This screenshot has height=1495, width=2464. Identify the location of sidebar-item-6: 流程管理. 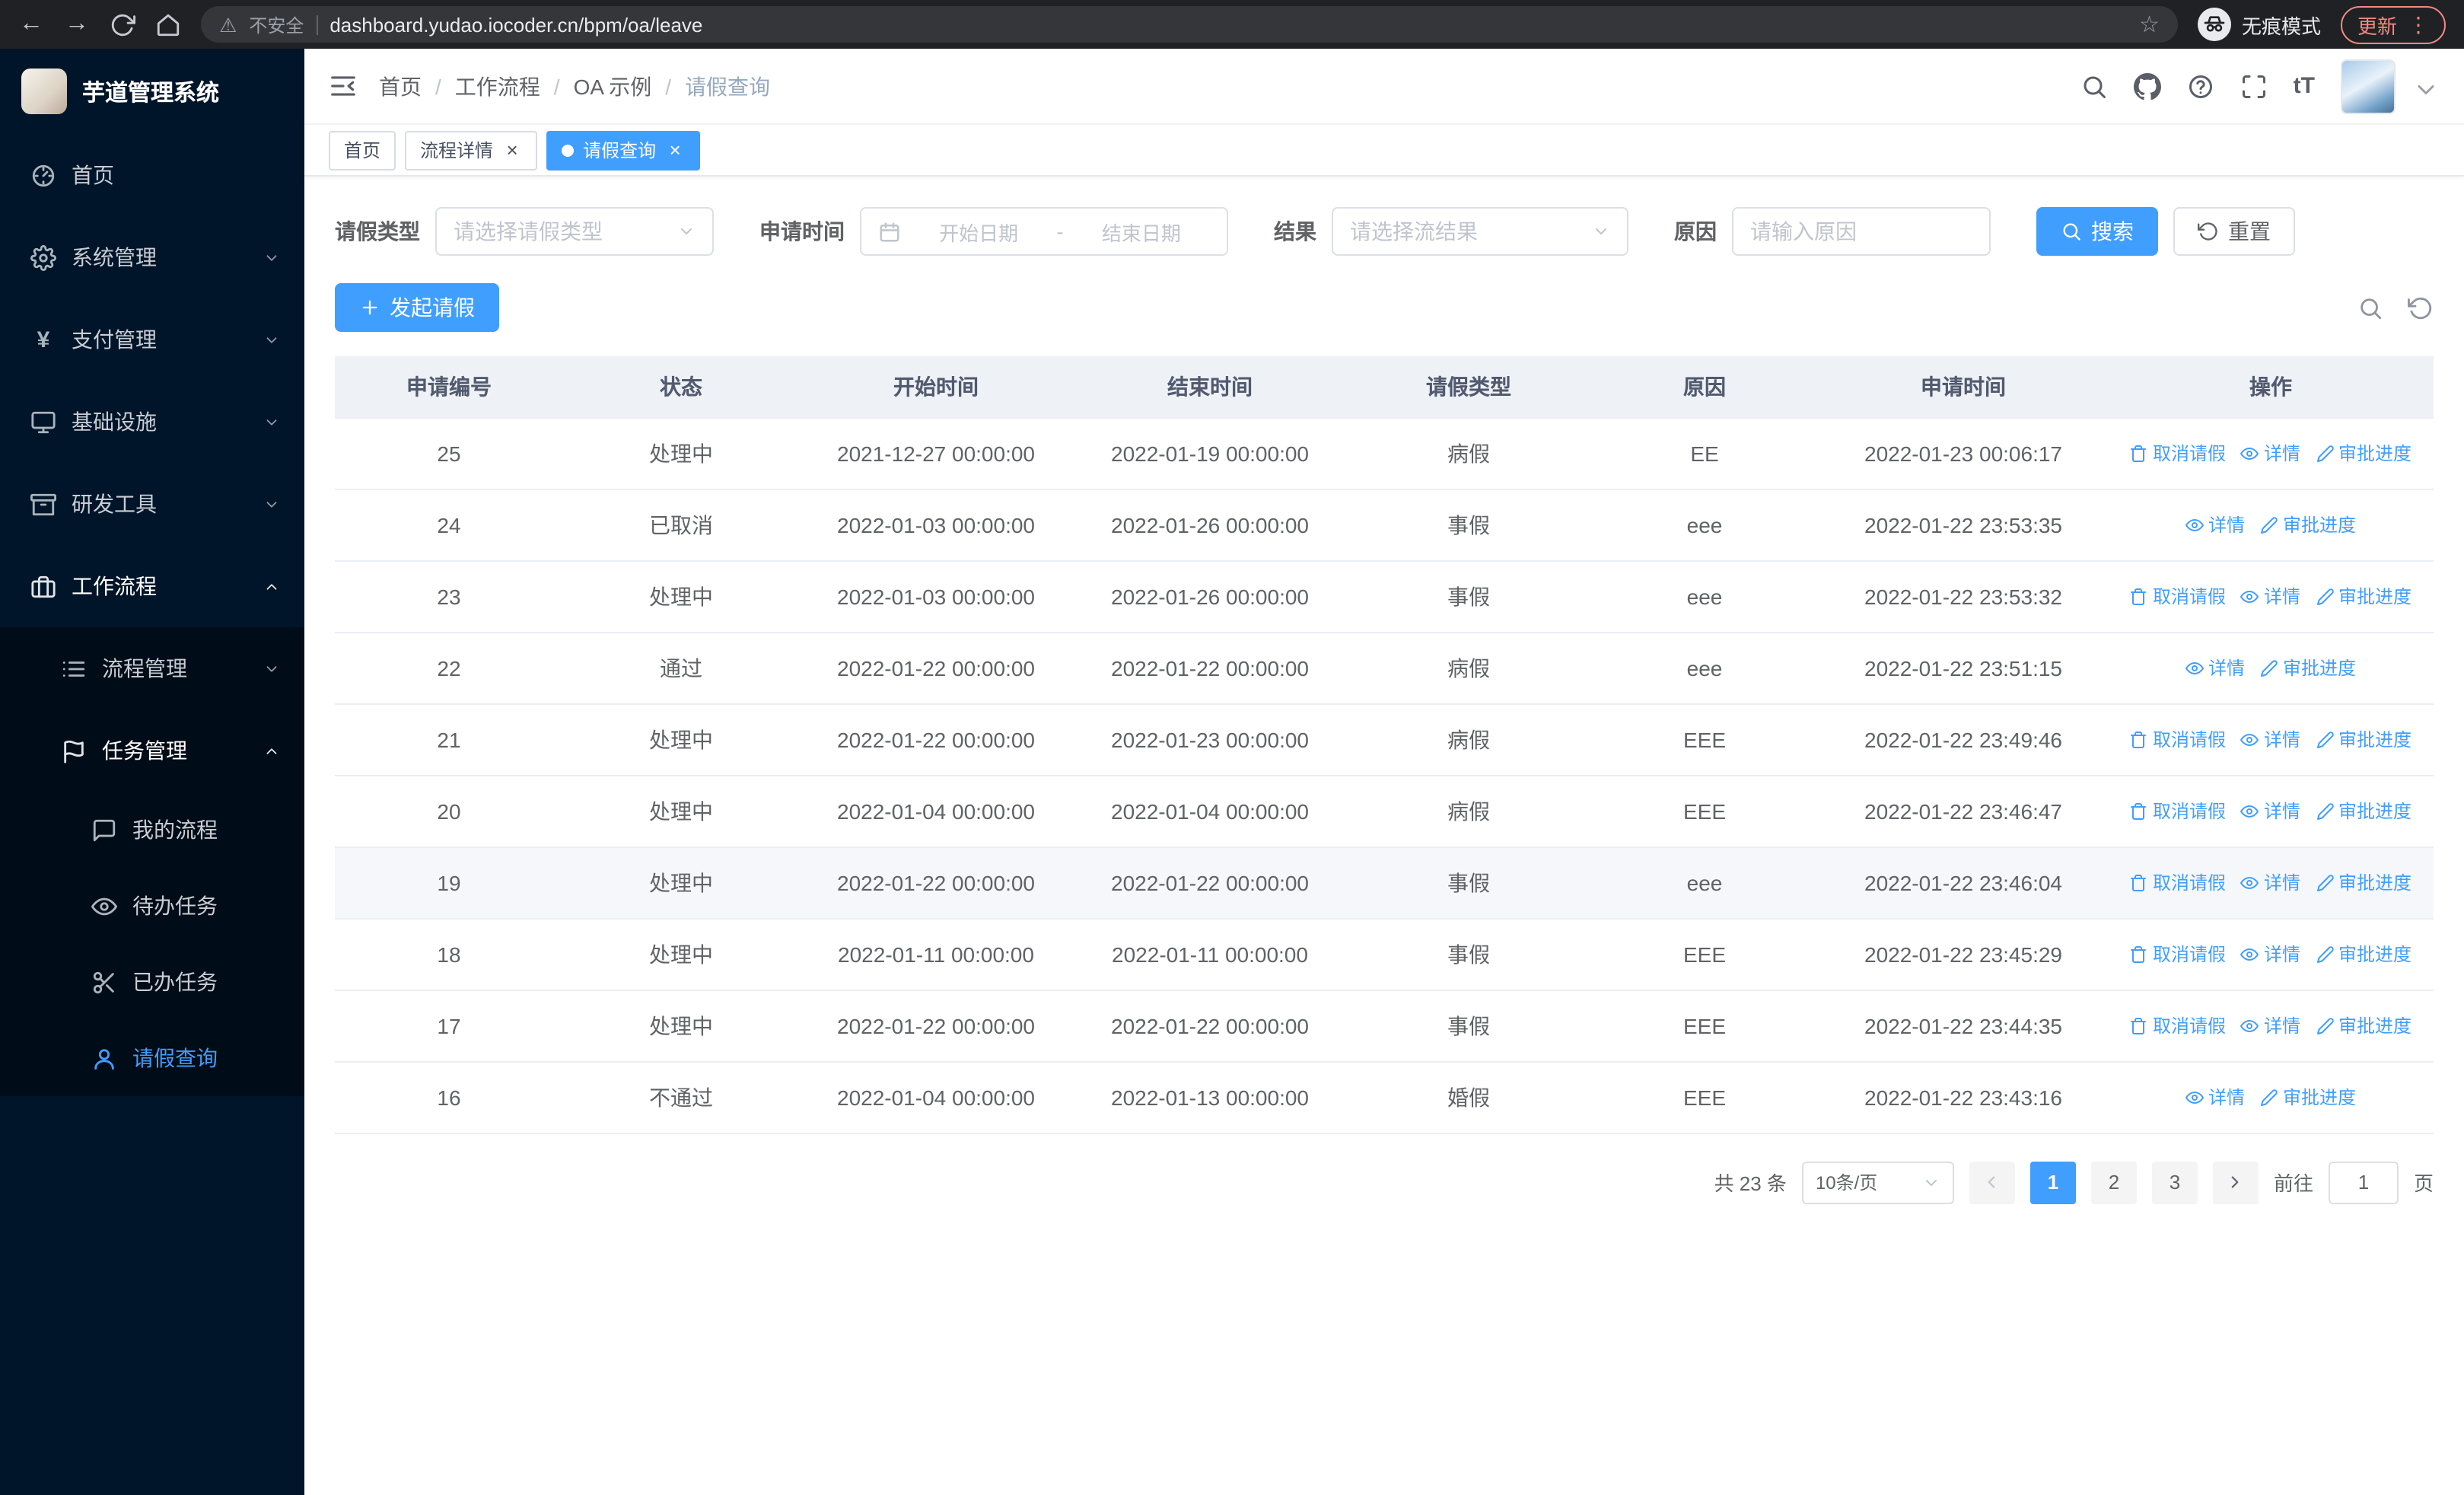
(152, 668).